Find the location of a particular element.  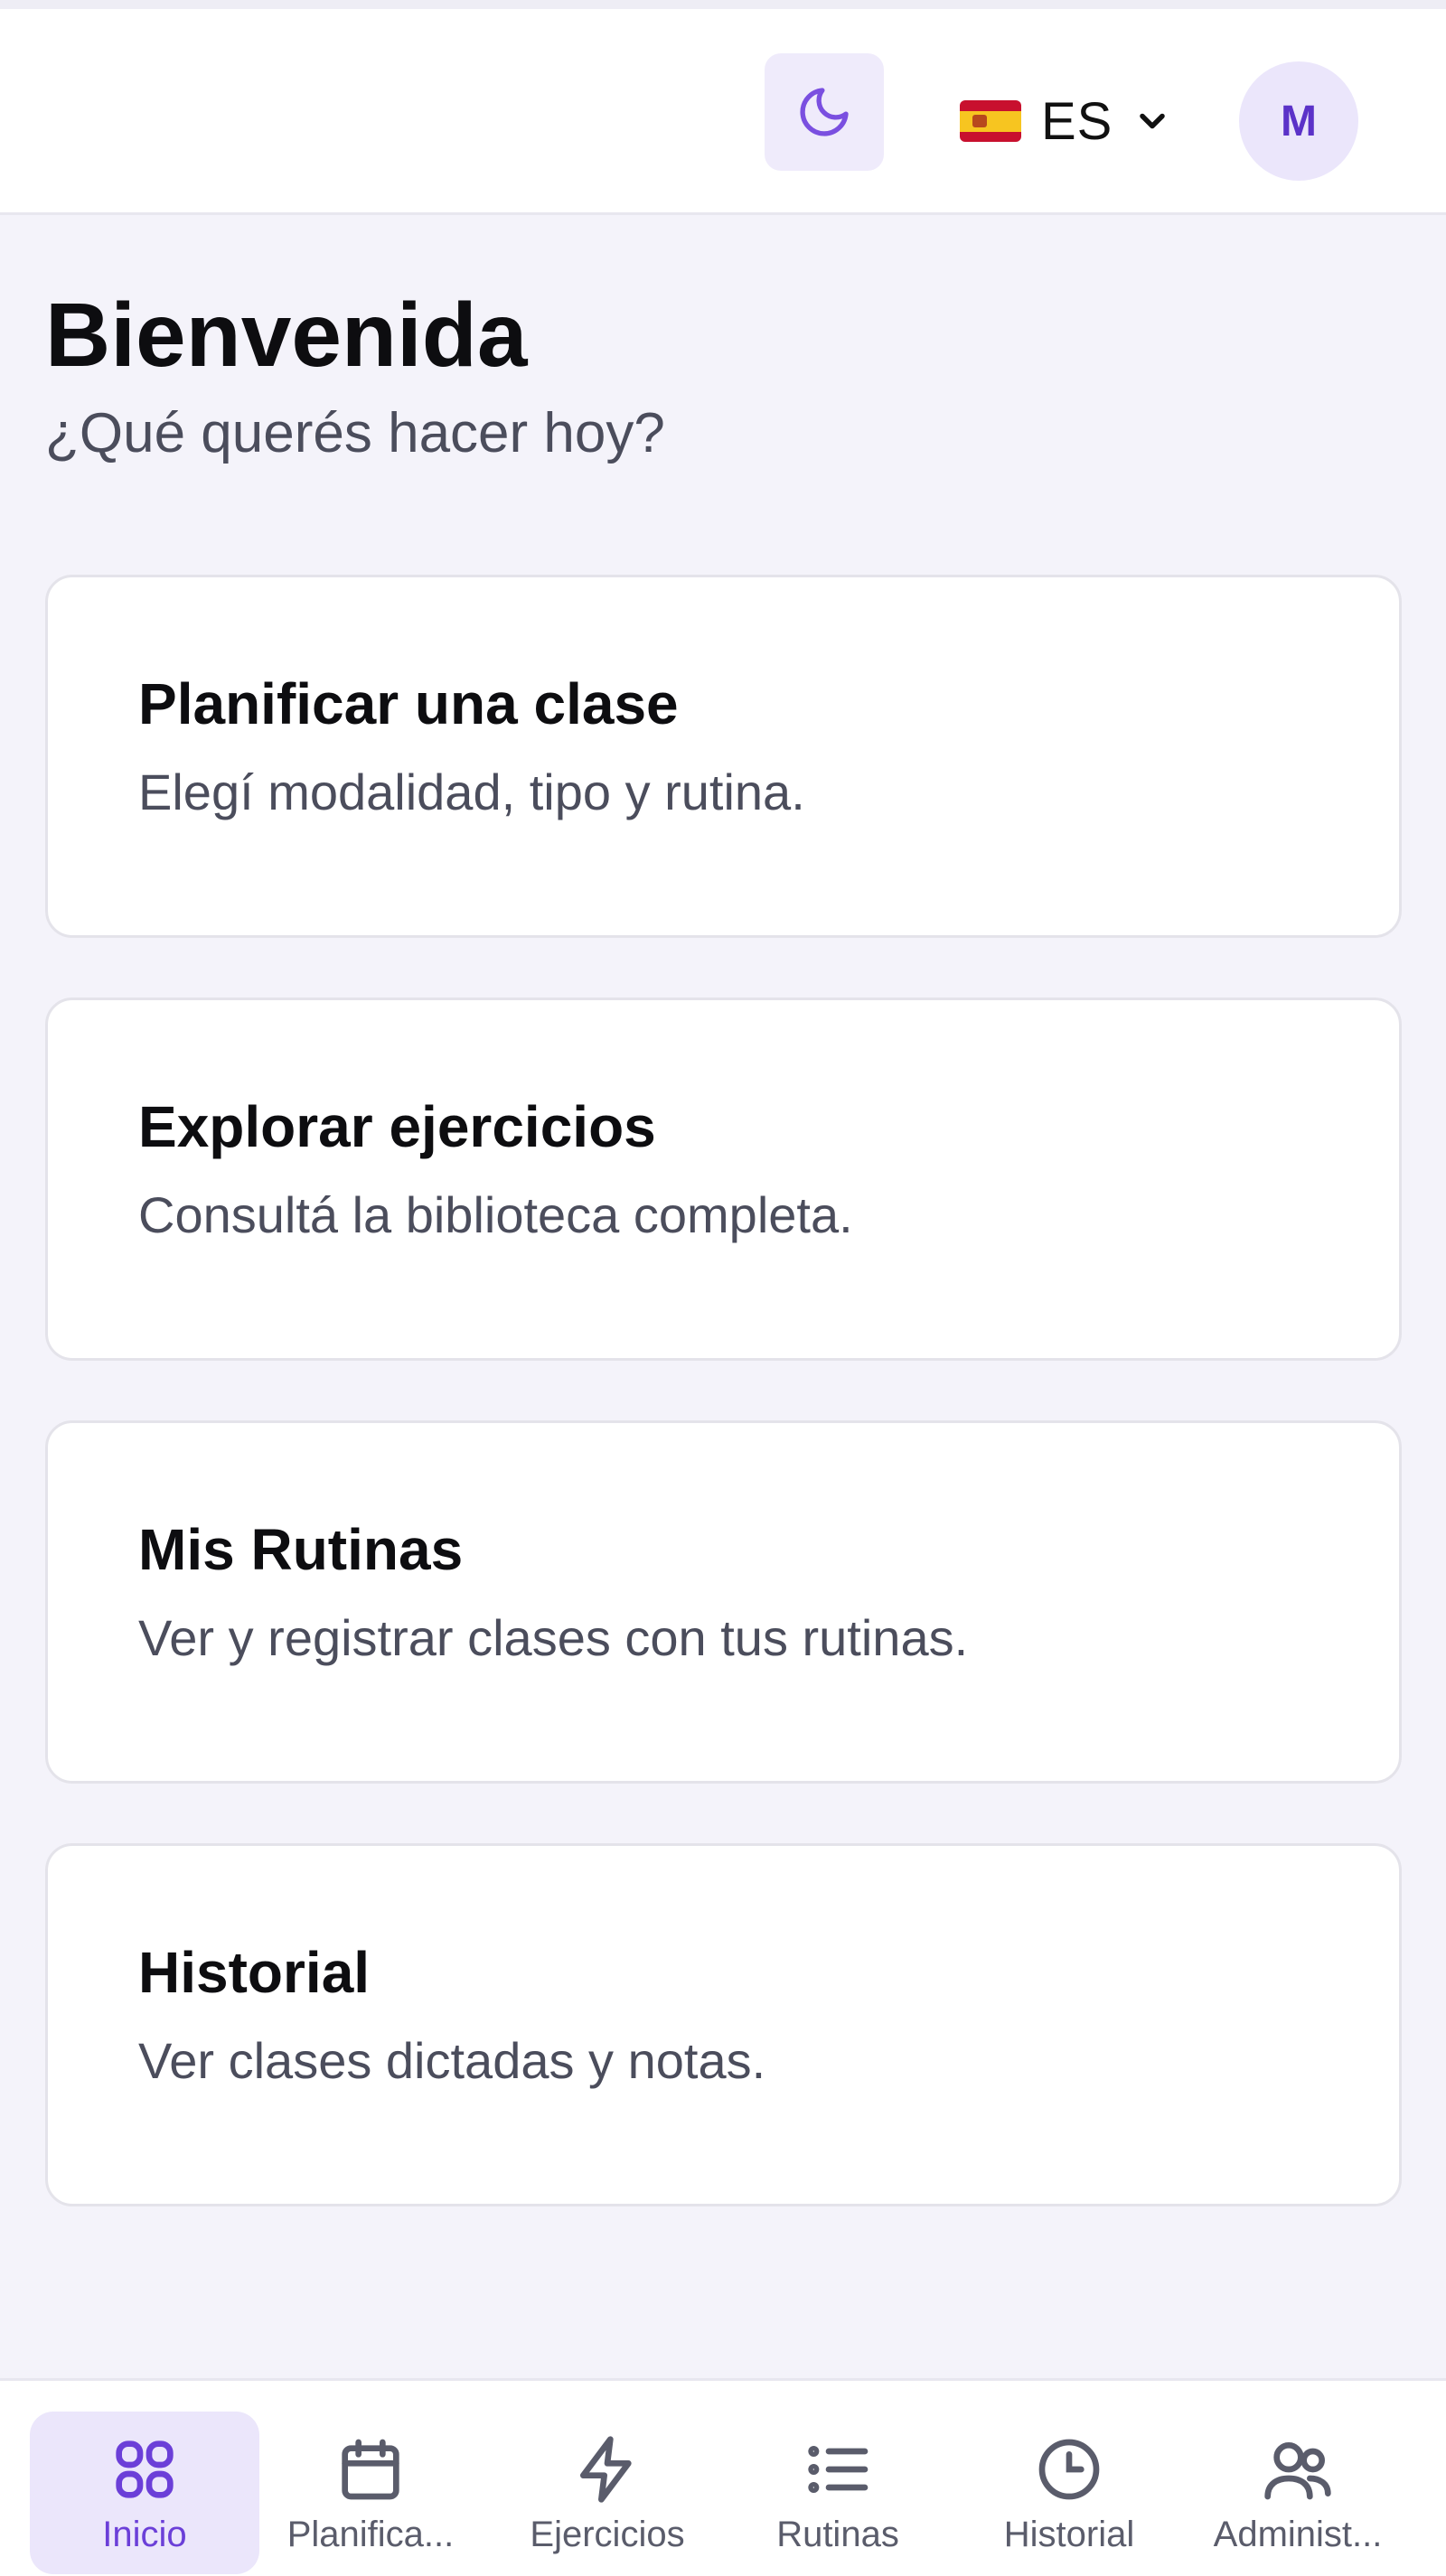

chevron-down-icon is located at coordinates (1153, 121).